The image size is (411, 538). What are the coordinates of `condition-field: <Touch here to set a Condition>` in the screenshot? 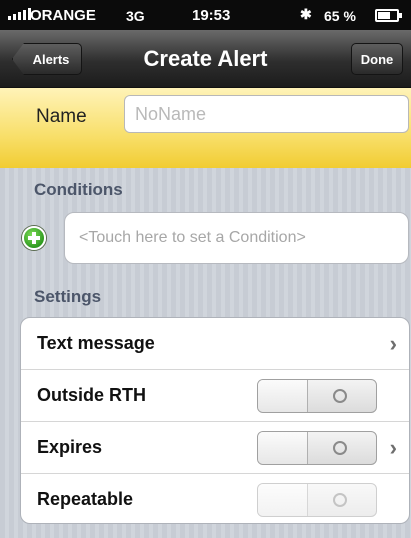 It's located at (236, 238).